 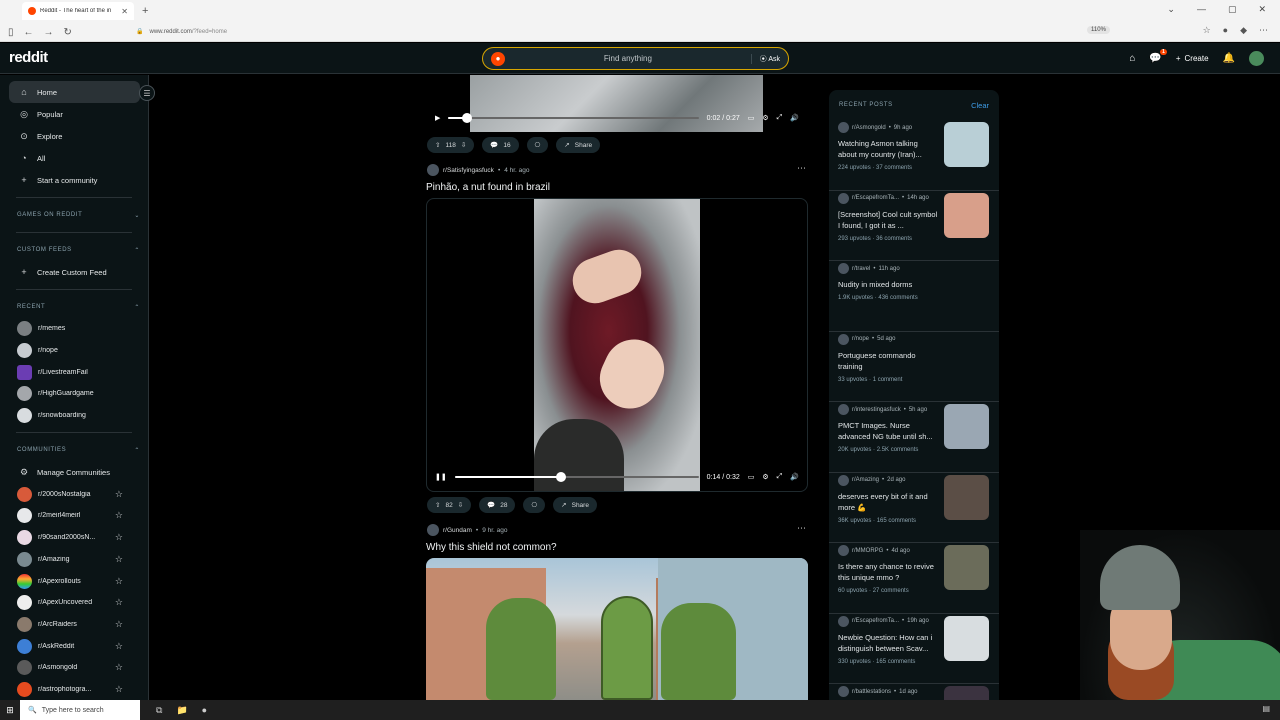 What do you see at coordinates (437, 118) in the screenshot?
I see `play-icon: ▶` at bounding box center [437, 118].